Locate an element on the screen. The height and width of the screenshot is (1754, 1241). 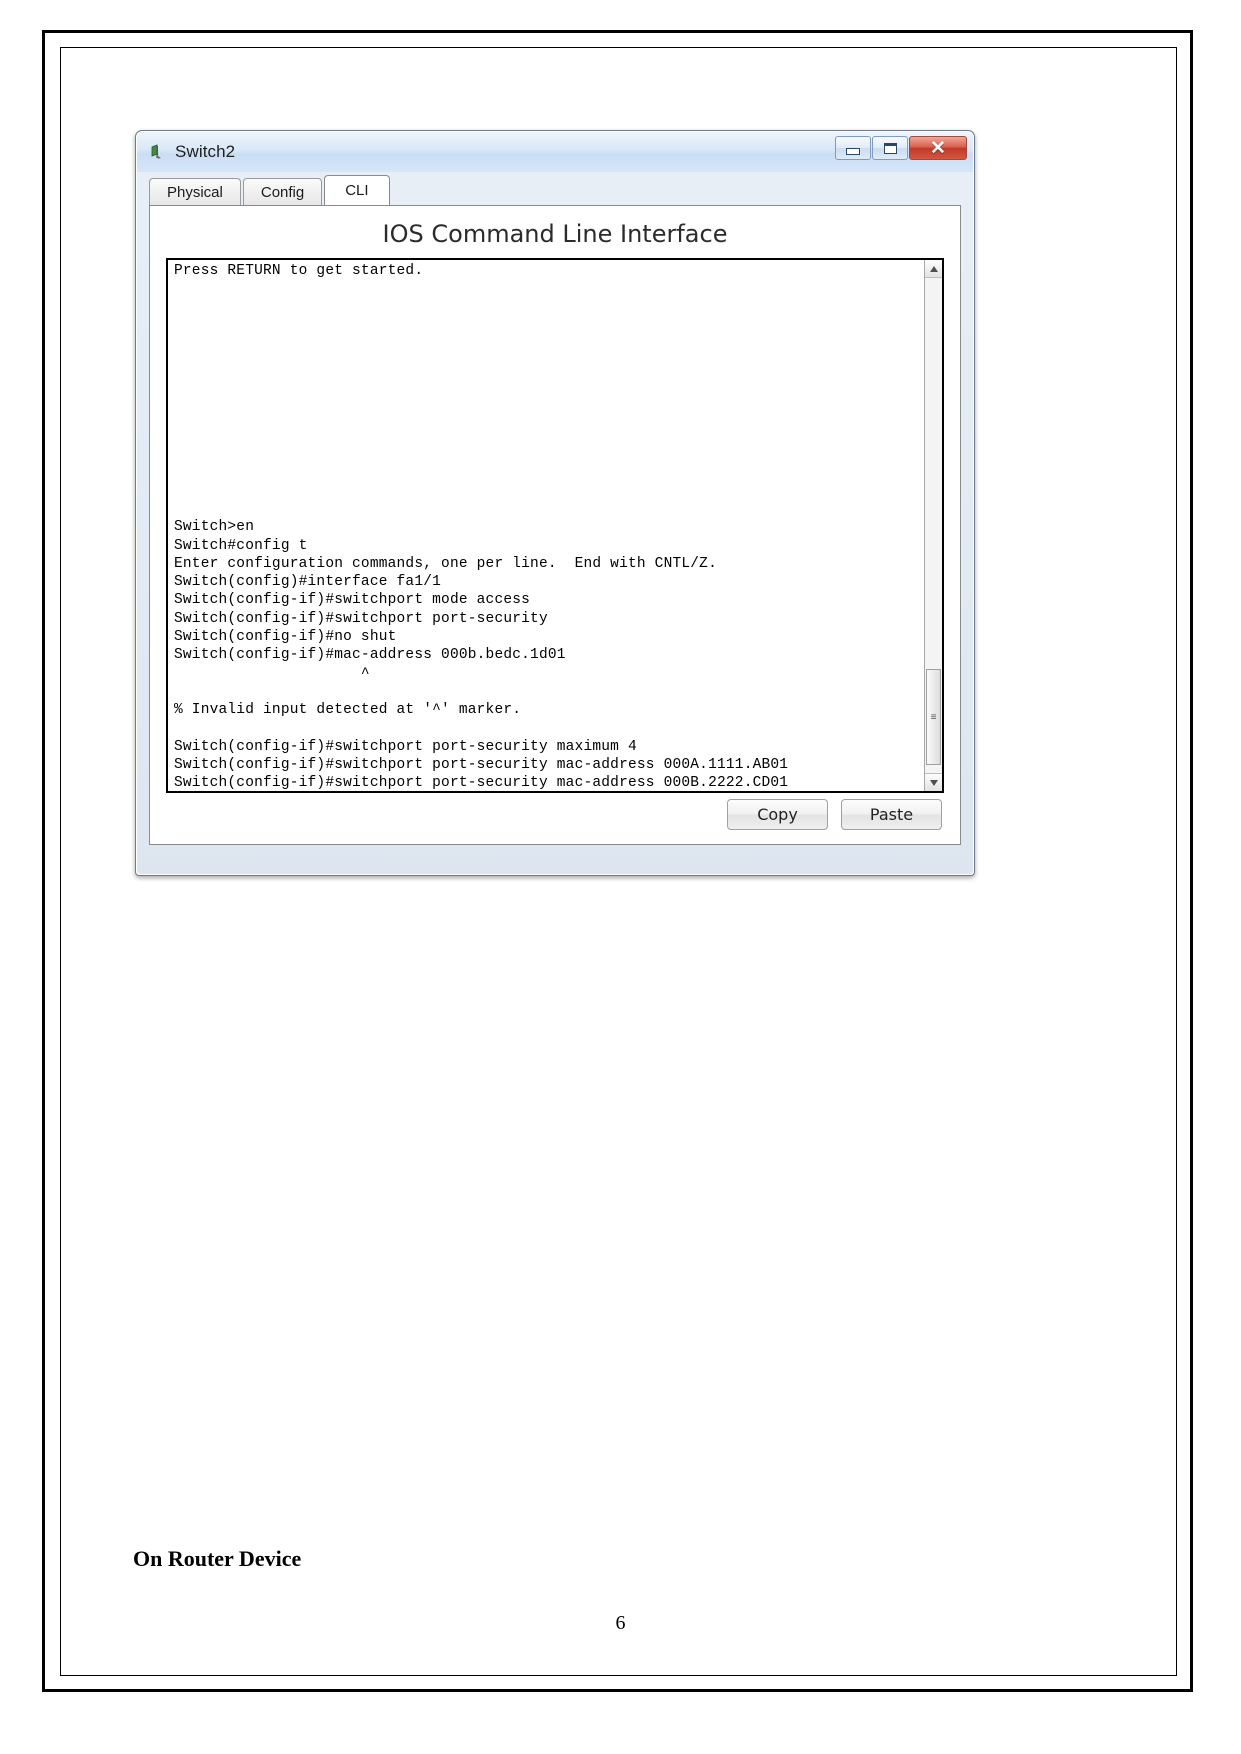
tab-cli-label: CLI is located at coordinates (357, 190).